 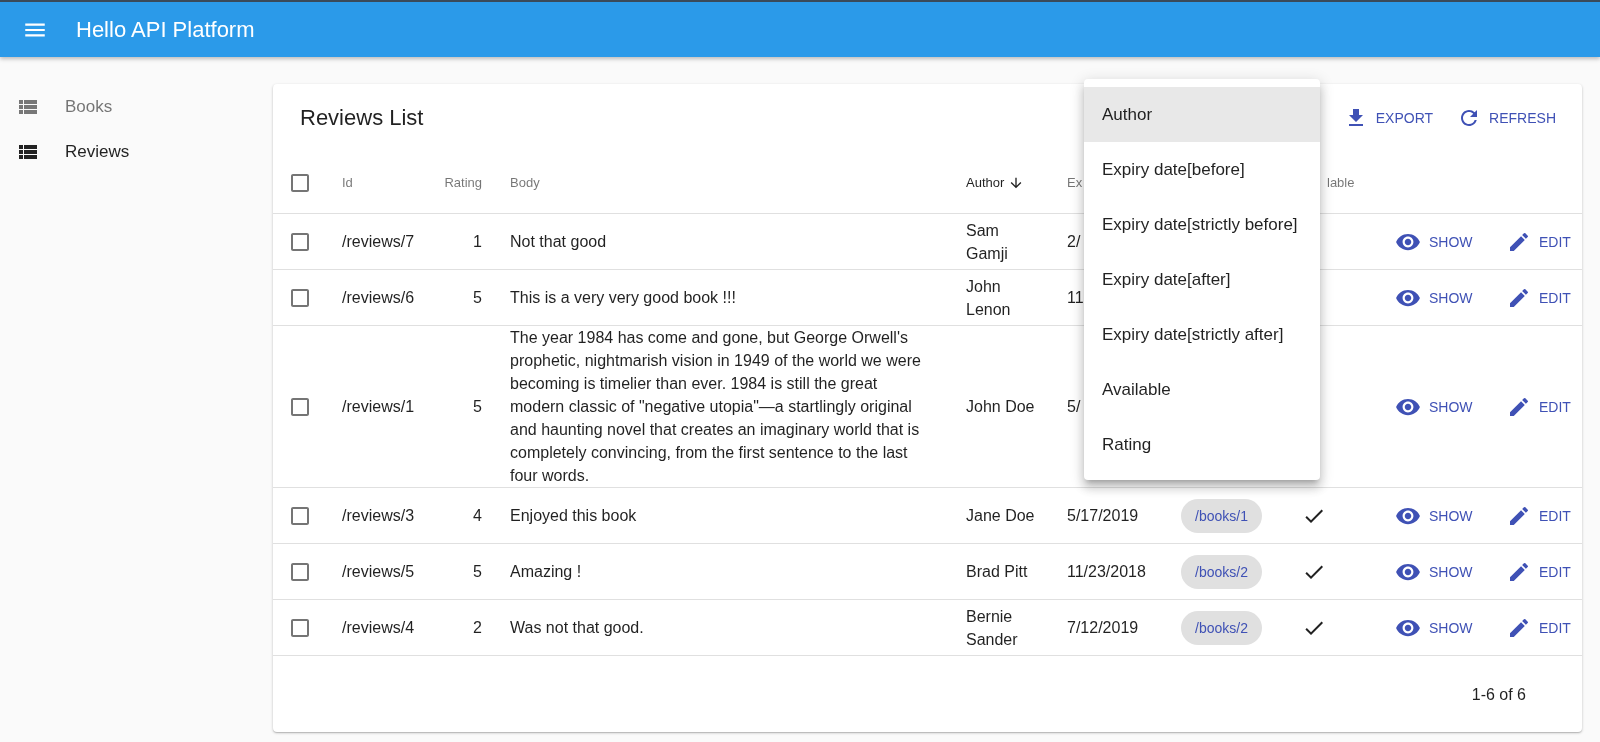 What do you see at coordinates (1074, 407) in the screenshot?
I see `date-cell-text: 5/` at bounding box center [1074, 407].